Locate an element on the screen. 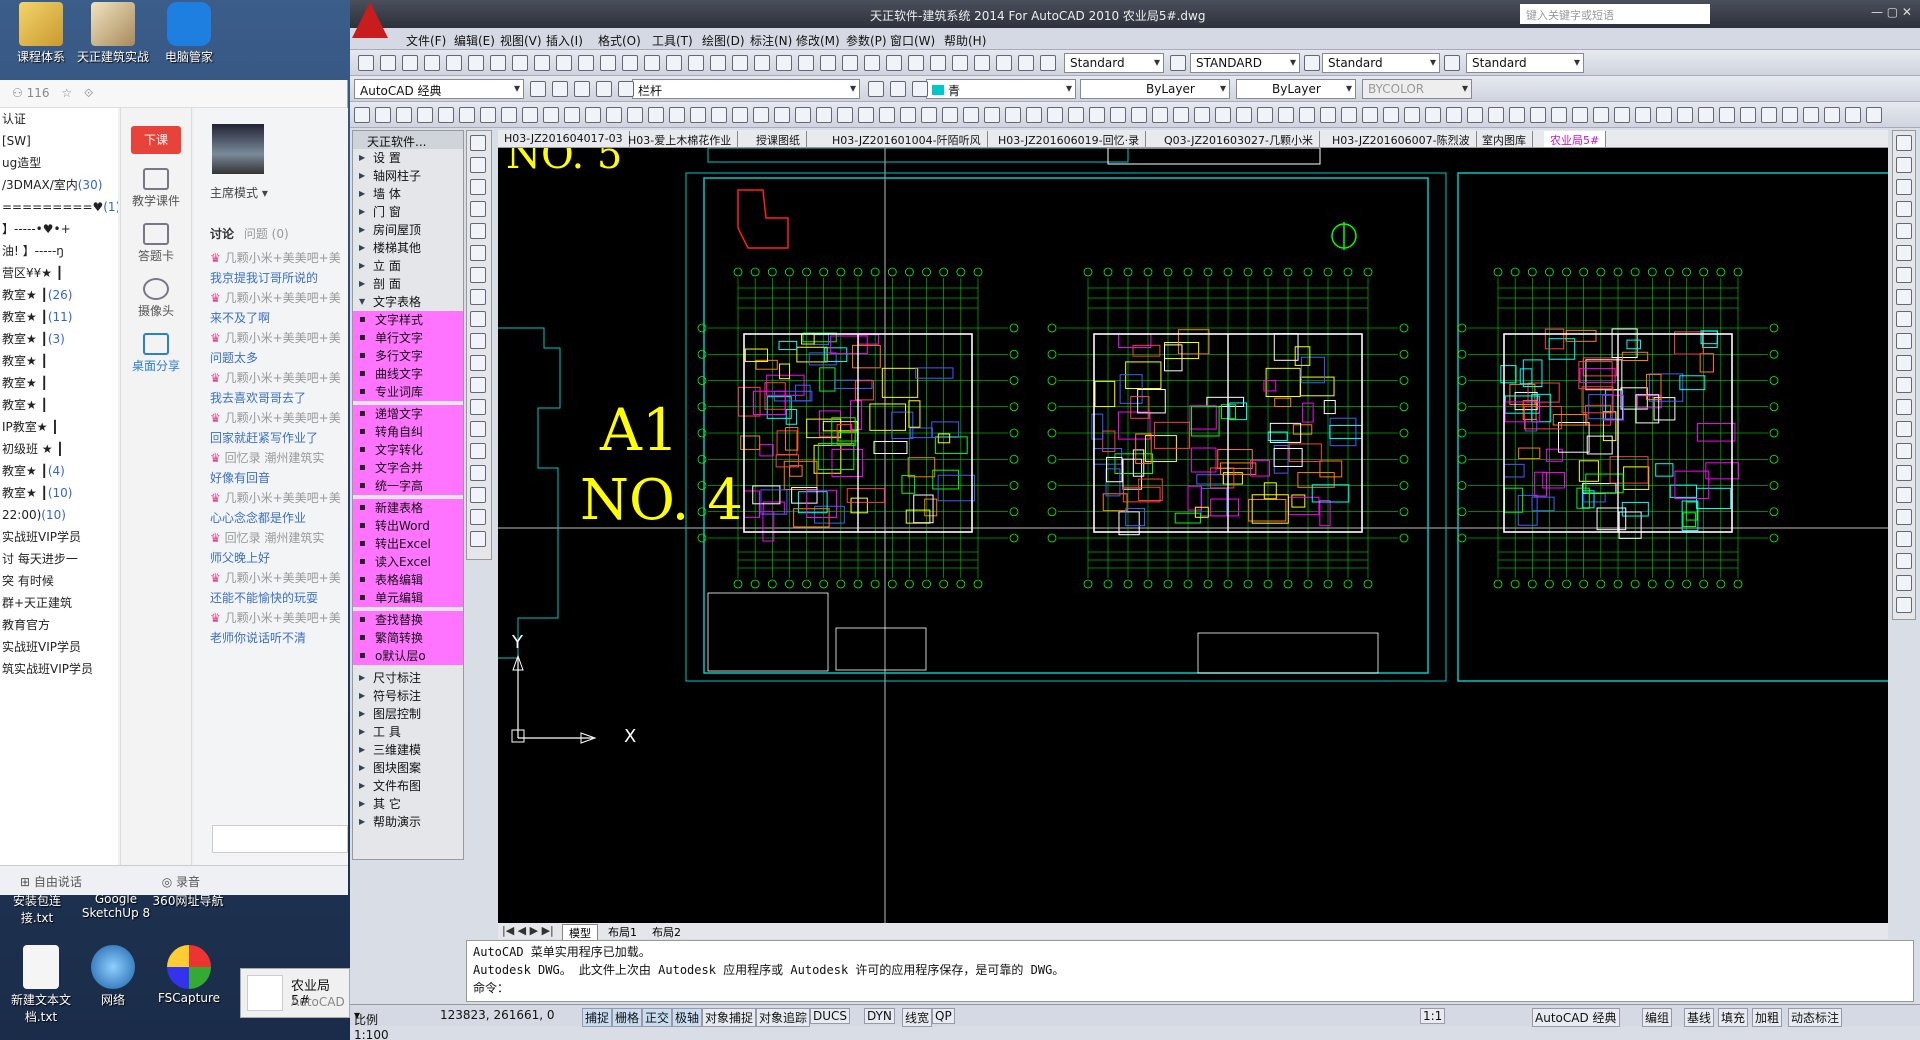 The image size is (1920, 1040). document-tab: H03-爱上木棉花作业 is located at coordinates (680, 139).